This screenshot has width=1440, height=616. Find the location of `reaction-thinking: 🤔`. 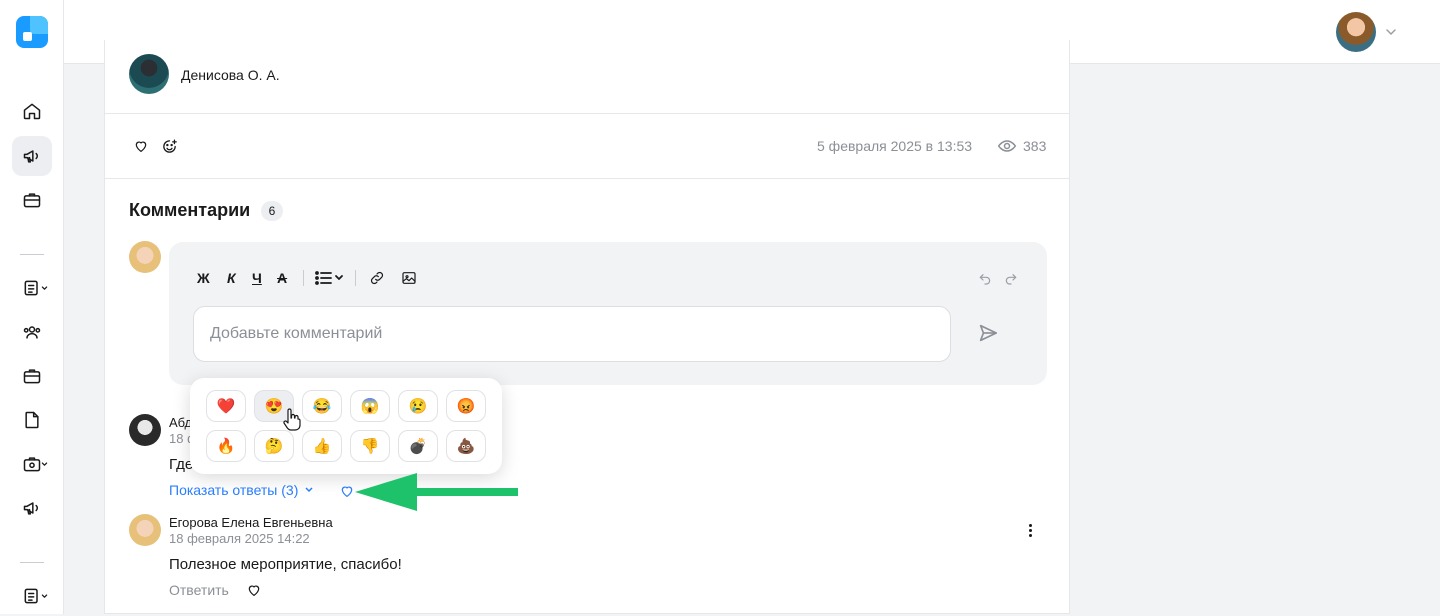

reaction-thinking: 🤔 is located at coordinates (274, 446).